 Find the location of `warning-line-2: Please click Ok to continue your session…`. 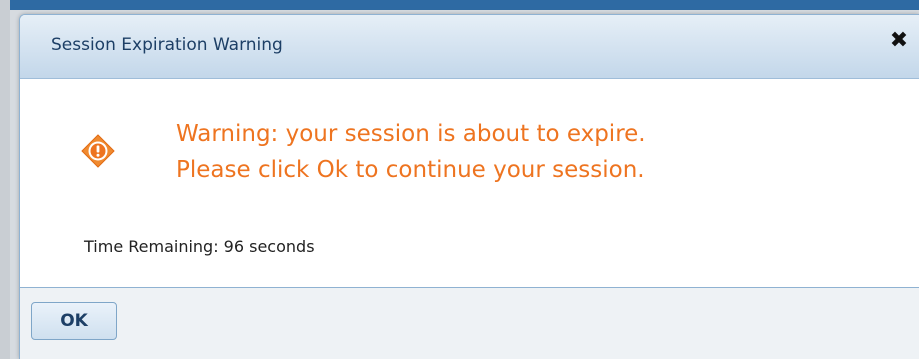

warning-line-2: Please click Ok to continue your session… is located at coordinates (410, 170).